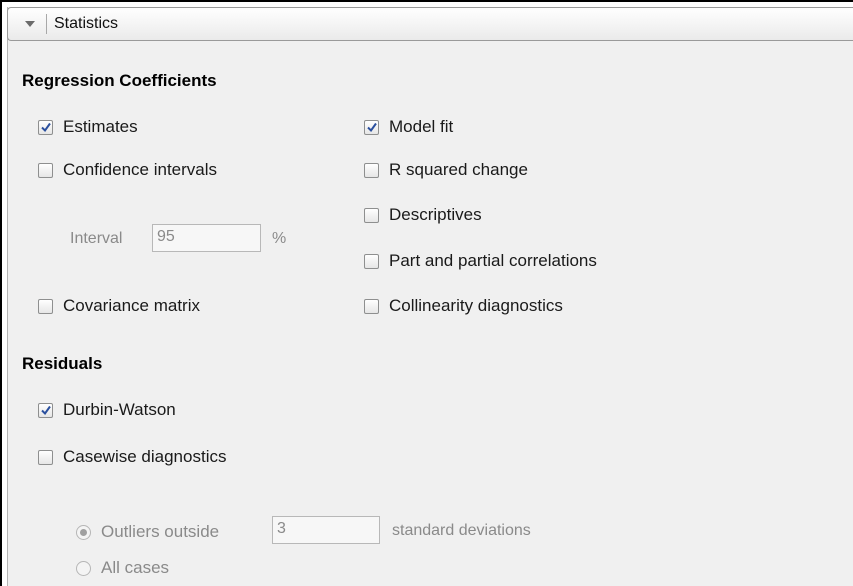 Image resolution: width=853 pixels, height=586 pixels. Describe the element at coordinates (100, 126) in the screenshot. I see `estimates-label: Estimates` at that location.